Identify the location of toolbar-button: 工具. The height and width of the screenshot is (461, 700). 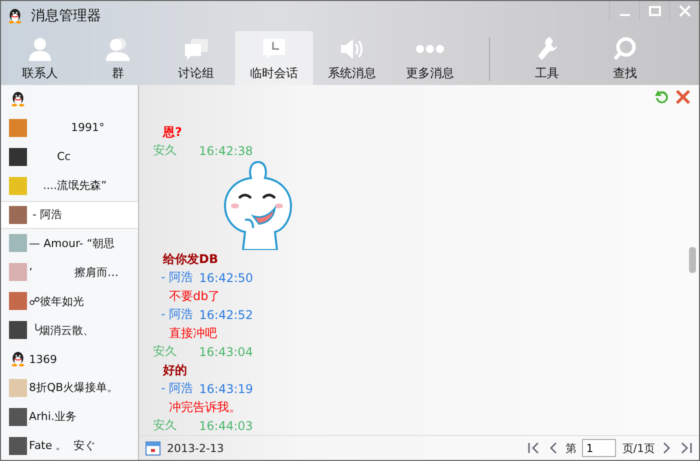
(547, 58).